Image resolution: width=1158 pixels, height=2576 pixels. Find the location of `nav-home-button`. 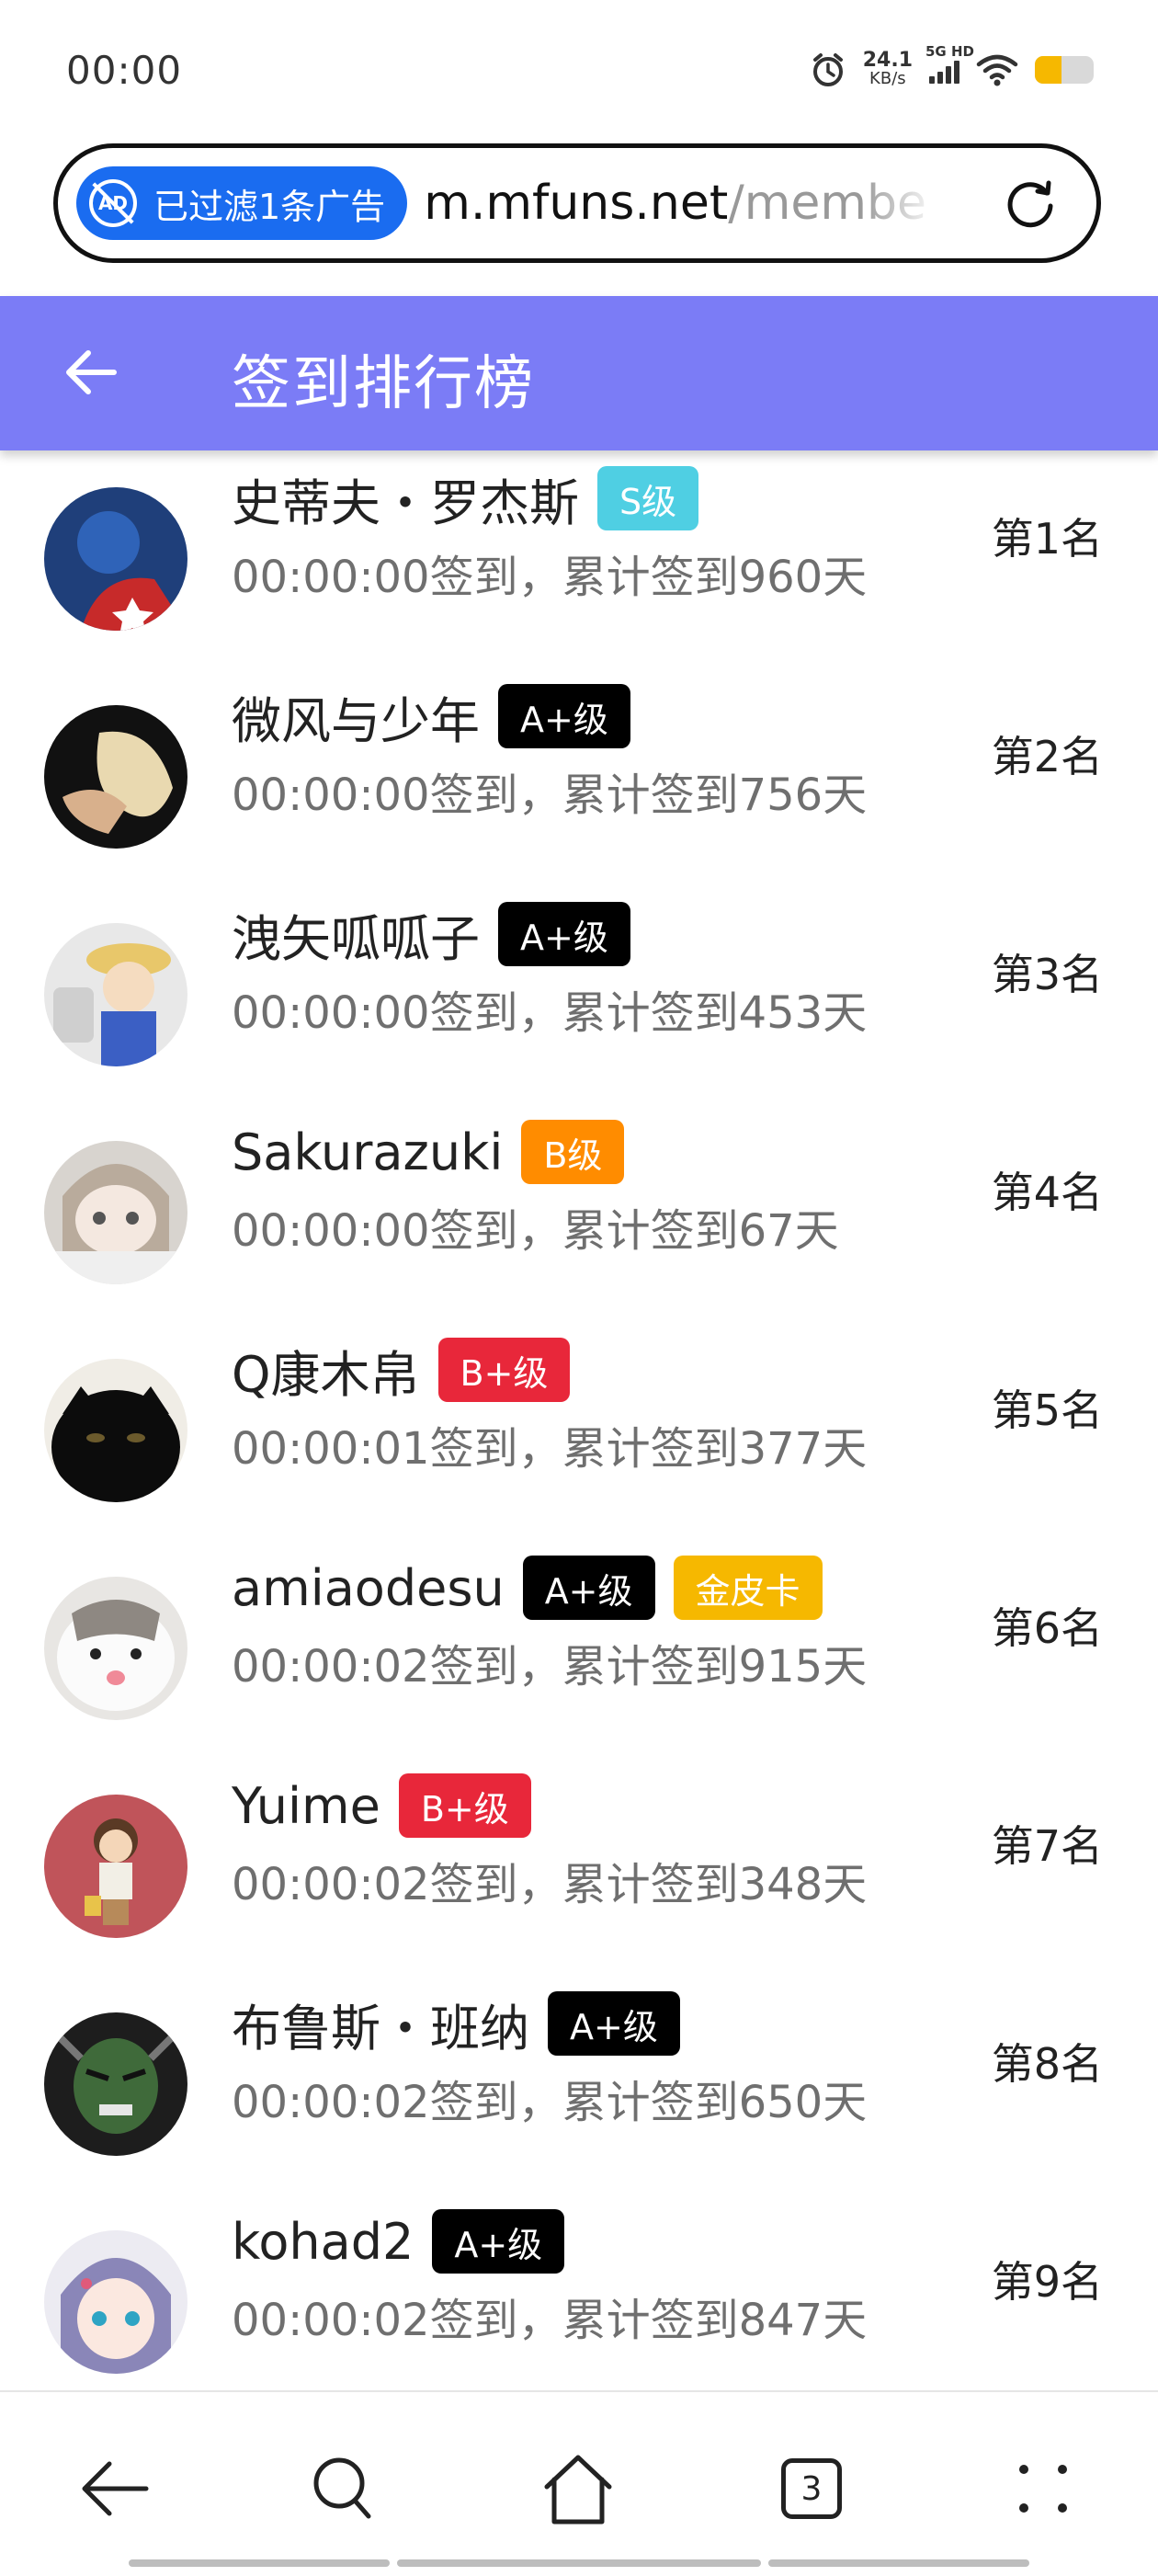

nav-home-button is located at coordinates (578, 2488).